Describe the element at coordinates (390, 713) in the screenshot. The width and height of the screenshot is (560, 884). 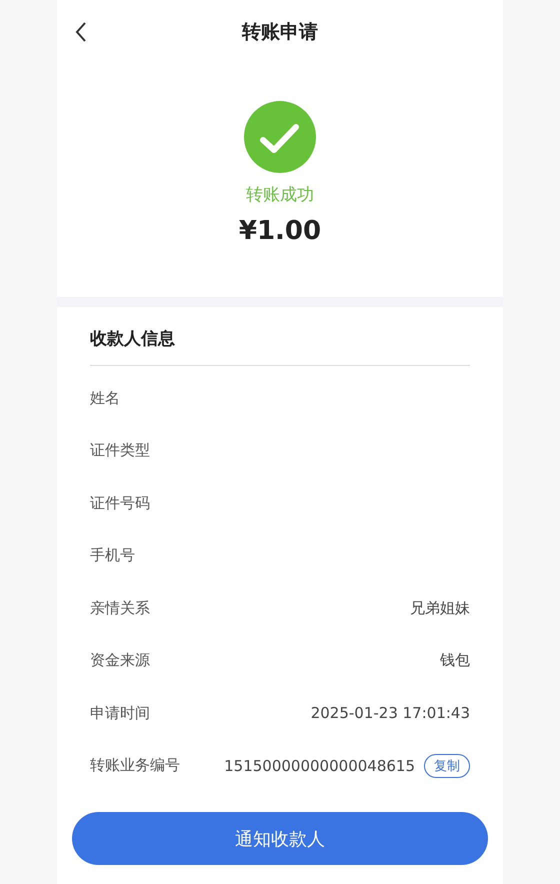
I see `field-value: 2025-01-23 17:01:43` at that location.